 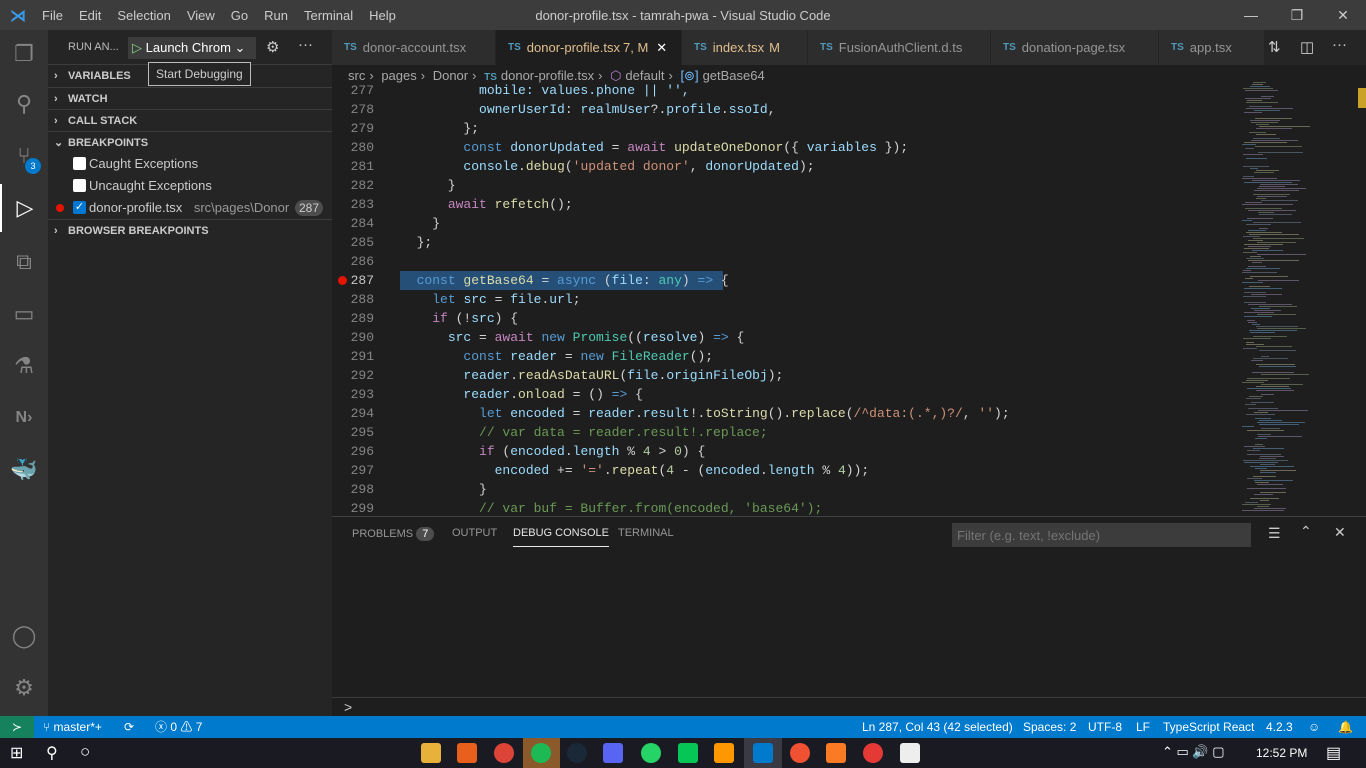 What do you see at coordinates (190, 230) in the screenshot?
I see `section-browser-breakpoints: › BROWSER BREAKPOINTS` at bounding box center [190, 230].